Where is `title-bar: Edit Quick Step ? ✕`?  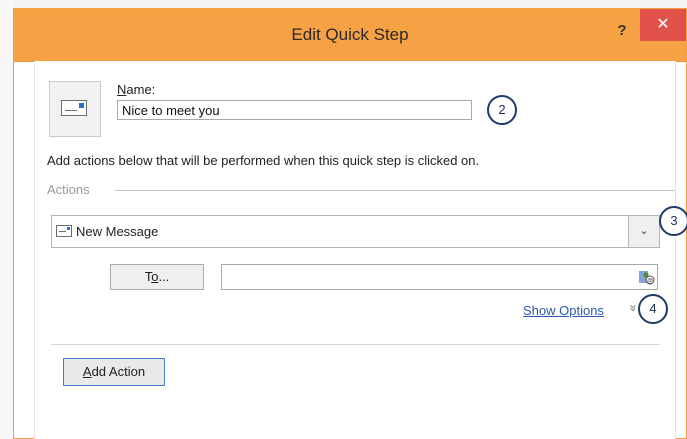
title-bar: Edit Quick Step ? ✕ is located at coordinates (350, 35).